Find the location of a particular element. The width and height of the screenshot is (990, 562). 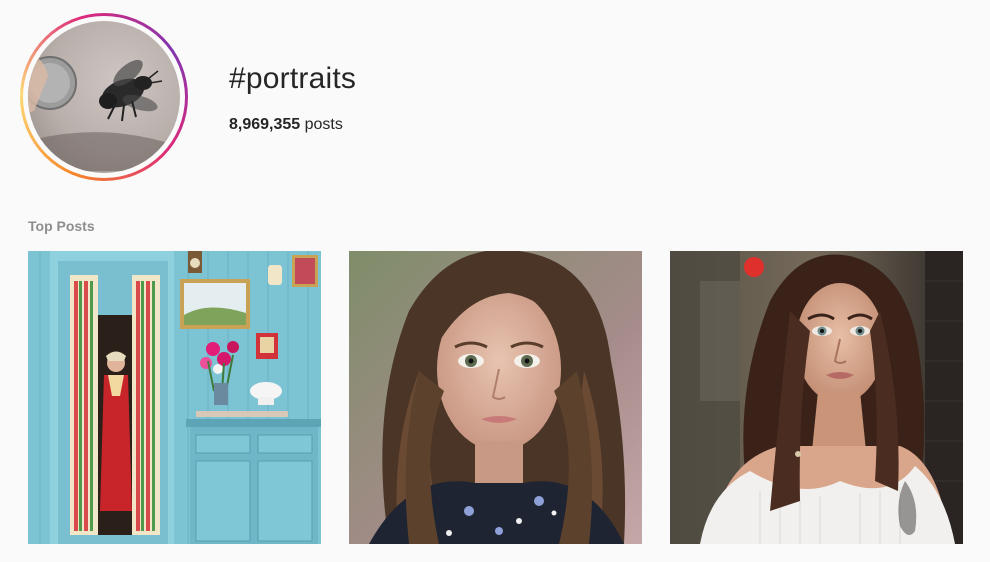

top-posts-heading: Top Posts is located at coordinates (61, 226).